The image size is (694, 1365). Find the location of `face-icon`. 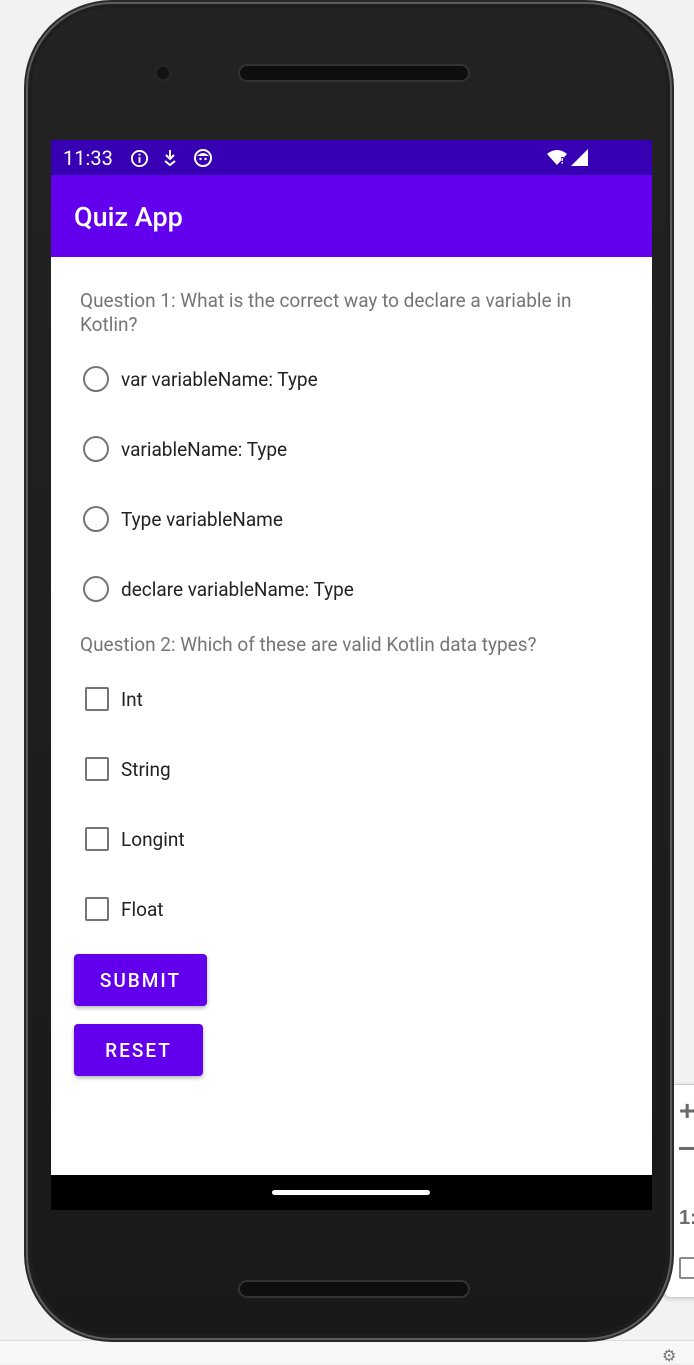

face-icon is located at coordinates (203, 158).